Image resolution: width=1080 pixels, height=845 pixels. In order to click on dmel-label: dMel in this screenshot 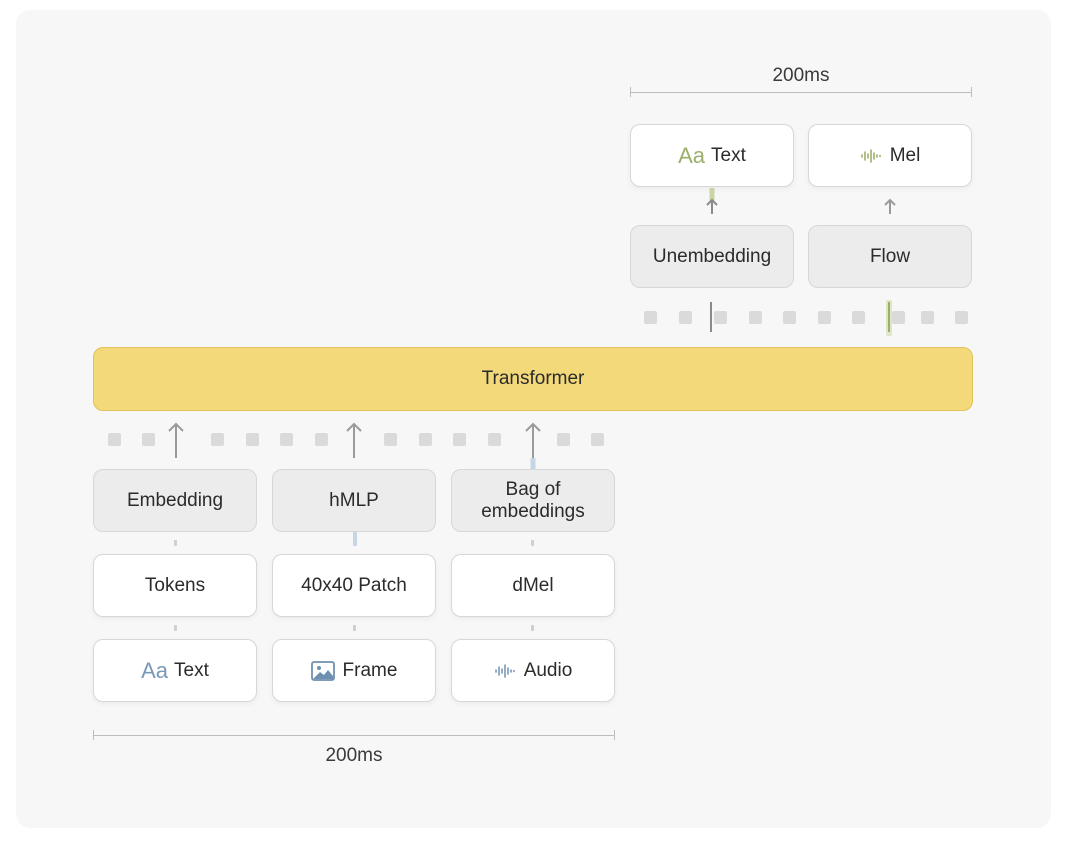, I will do `click(533, 585)`.